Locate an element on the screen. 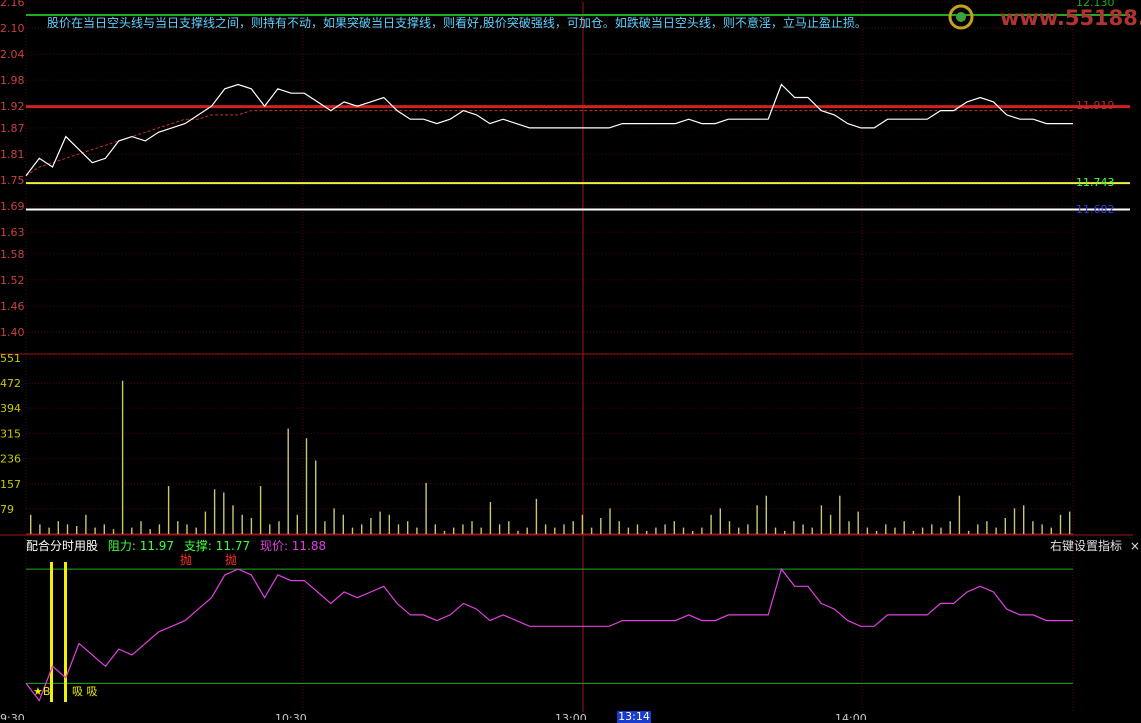 The image size is (1141, 723). logo-swirl-icon is located at coordinates (961, 17).